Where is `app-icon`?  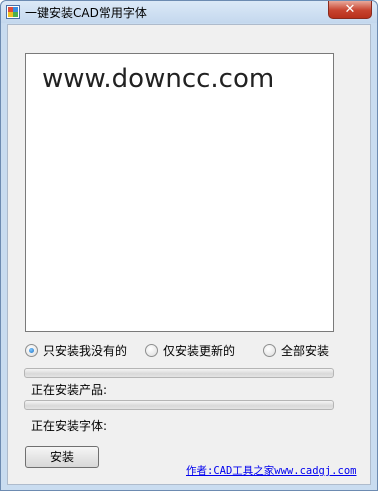 app-icon is located at coordinates (13, 12).